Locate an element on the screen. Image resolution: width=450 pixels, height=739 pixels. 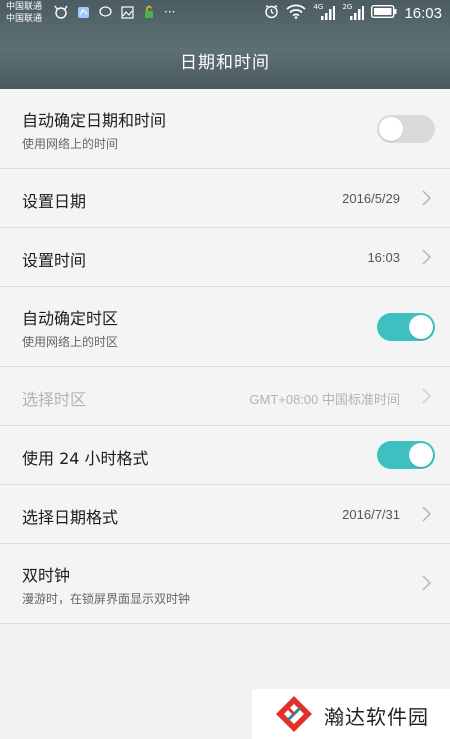
image-icon is located at coordinates (127, 12).